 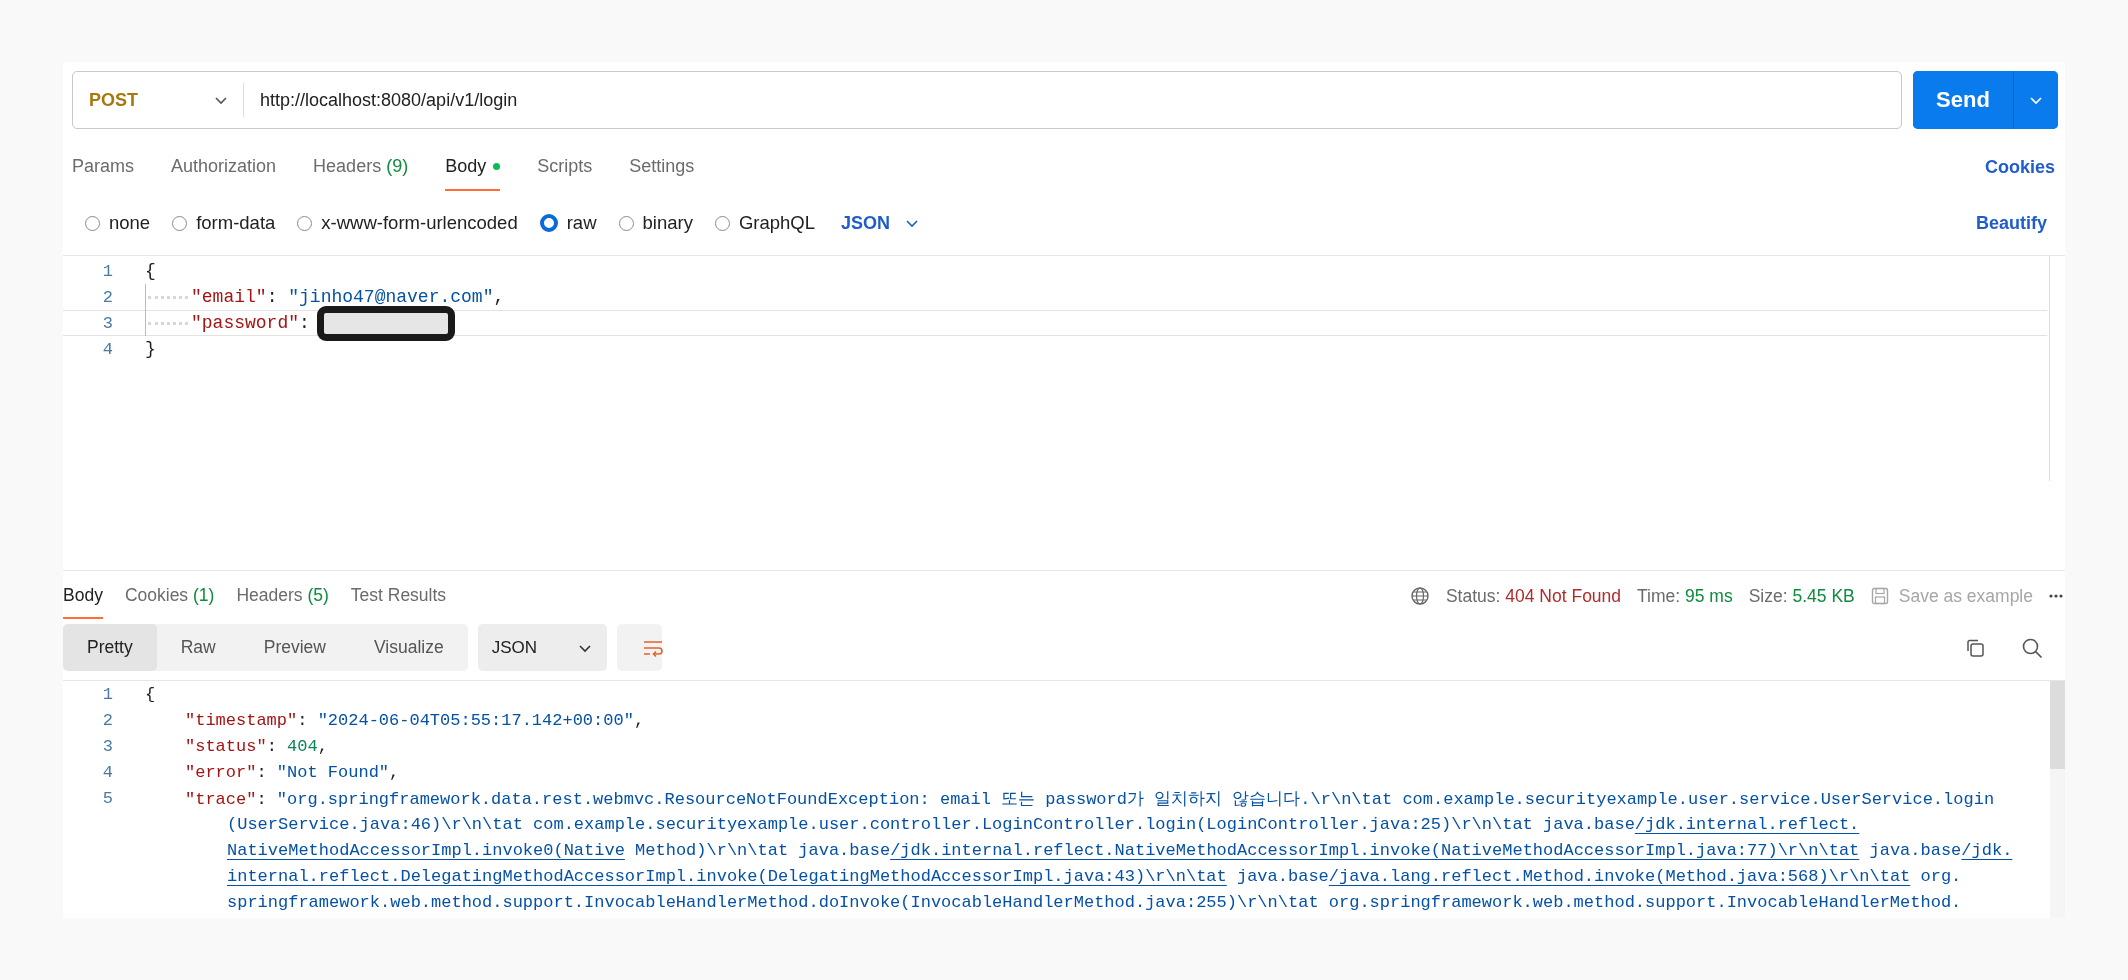 What do you see at coordinates (361, 167) in the screenshot?
I see `tab: Headers (9)` at bounding box center [361, 167].